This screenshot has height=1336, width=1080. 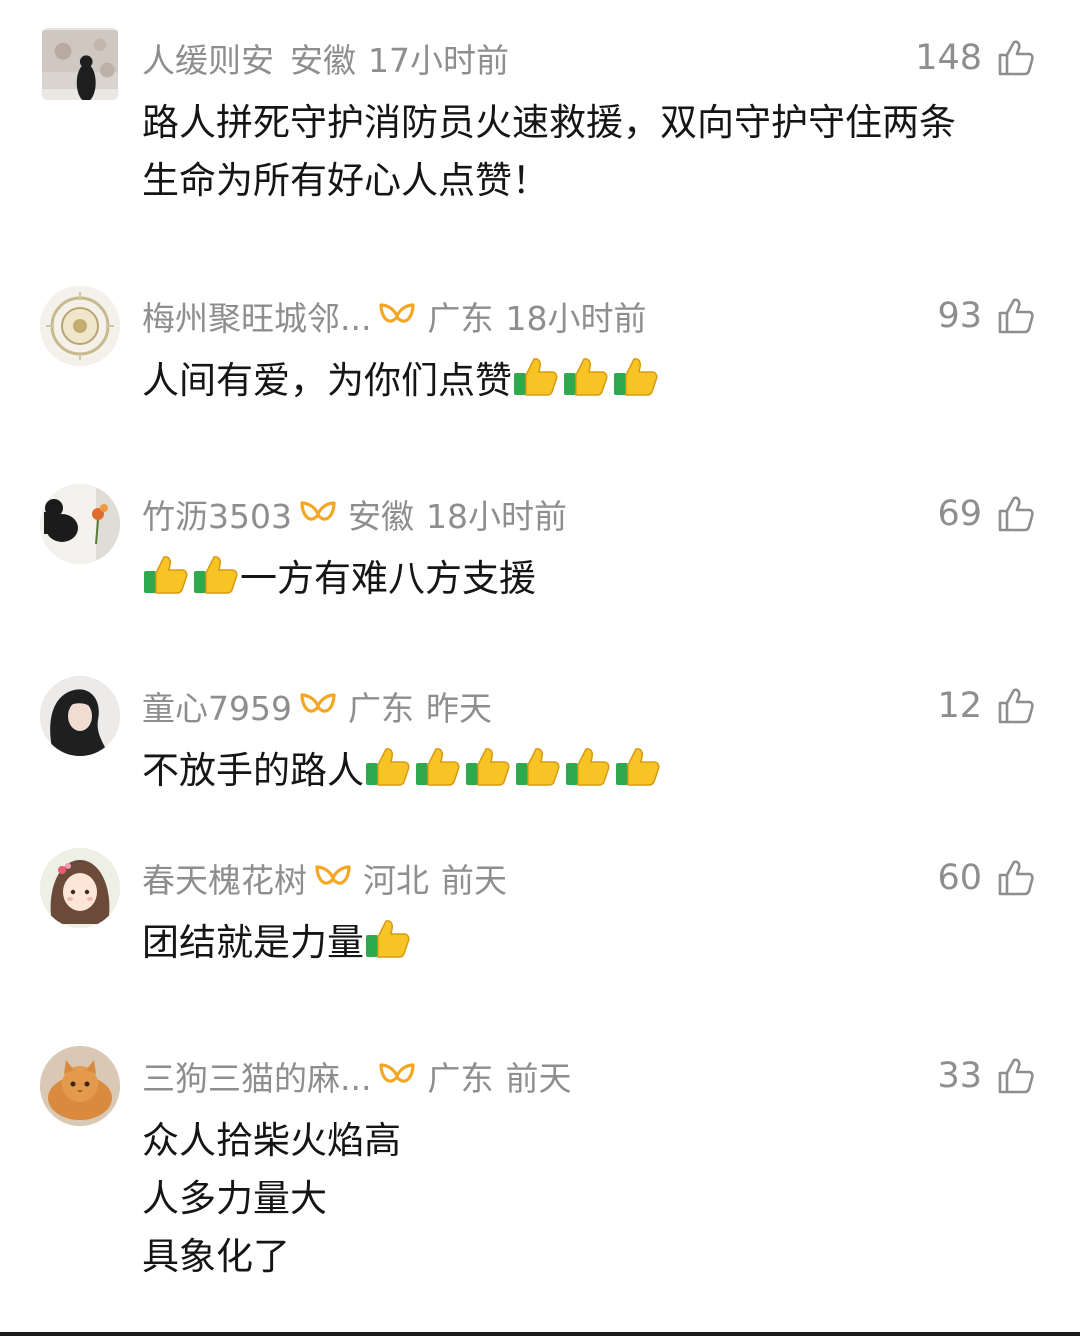 I want to click on comment-meta: 梅州聚旺城邻... 广东 18小时前, so click(x=394, y=316).